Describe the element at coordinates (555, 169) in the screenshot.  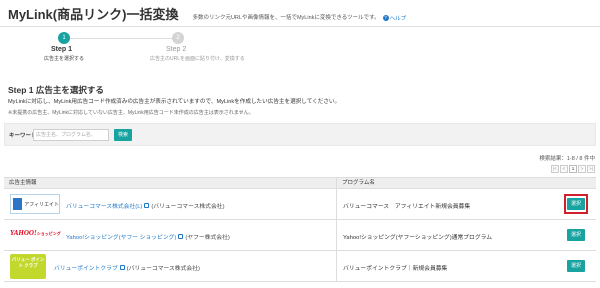
I see `pager-first-button: |<` at that location.